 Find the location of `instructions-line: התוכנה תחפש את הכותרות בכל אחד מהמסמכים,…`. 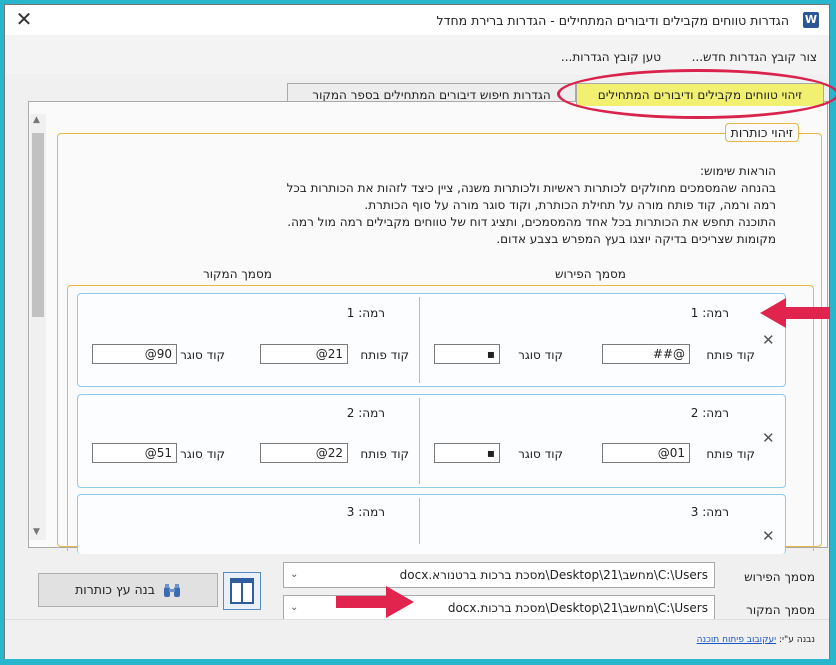

instructions-line: התוכנה תחפש את הכותרות בכל אחד מהמסמכים,… is located at coordinates (531, 222).